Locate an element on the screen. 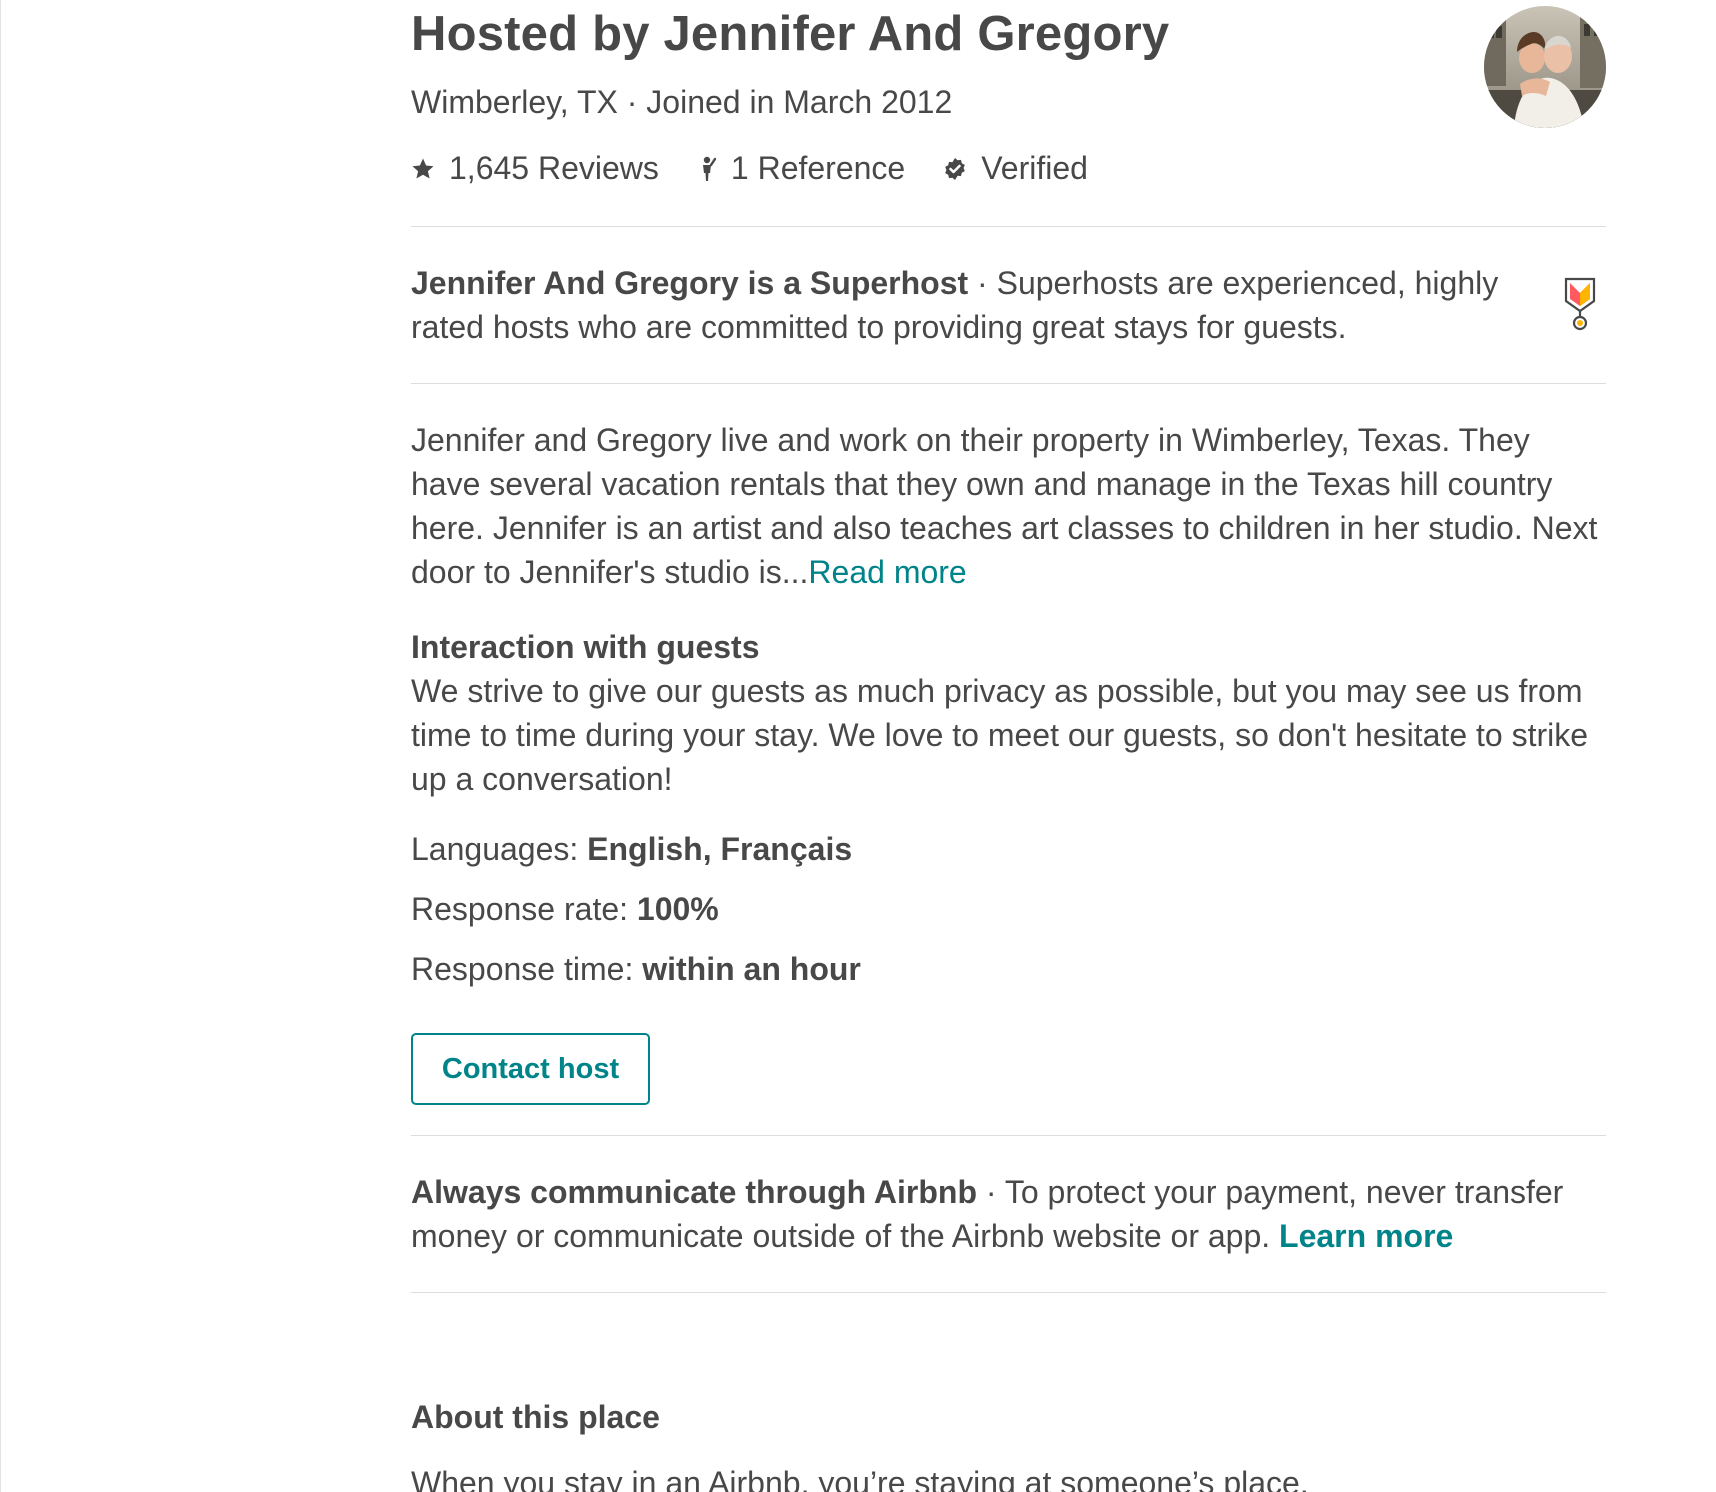  host-stats: 1,645 Reviews 1 Reference Verified is located at coordinates (768, 168).